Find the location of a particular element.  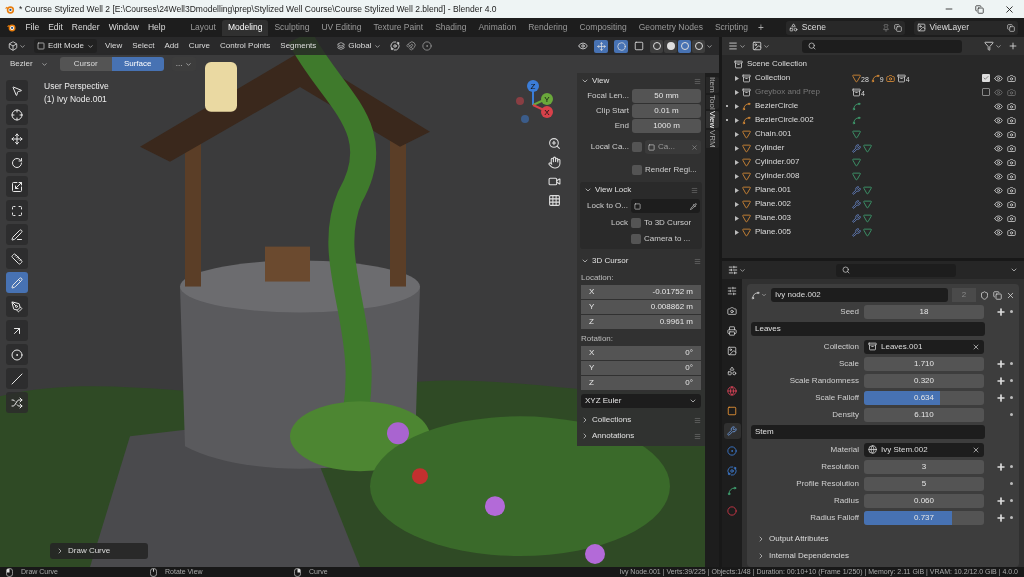

add-workspace-button: + is located at coordinates (761, 27).